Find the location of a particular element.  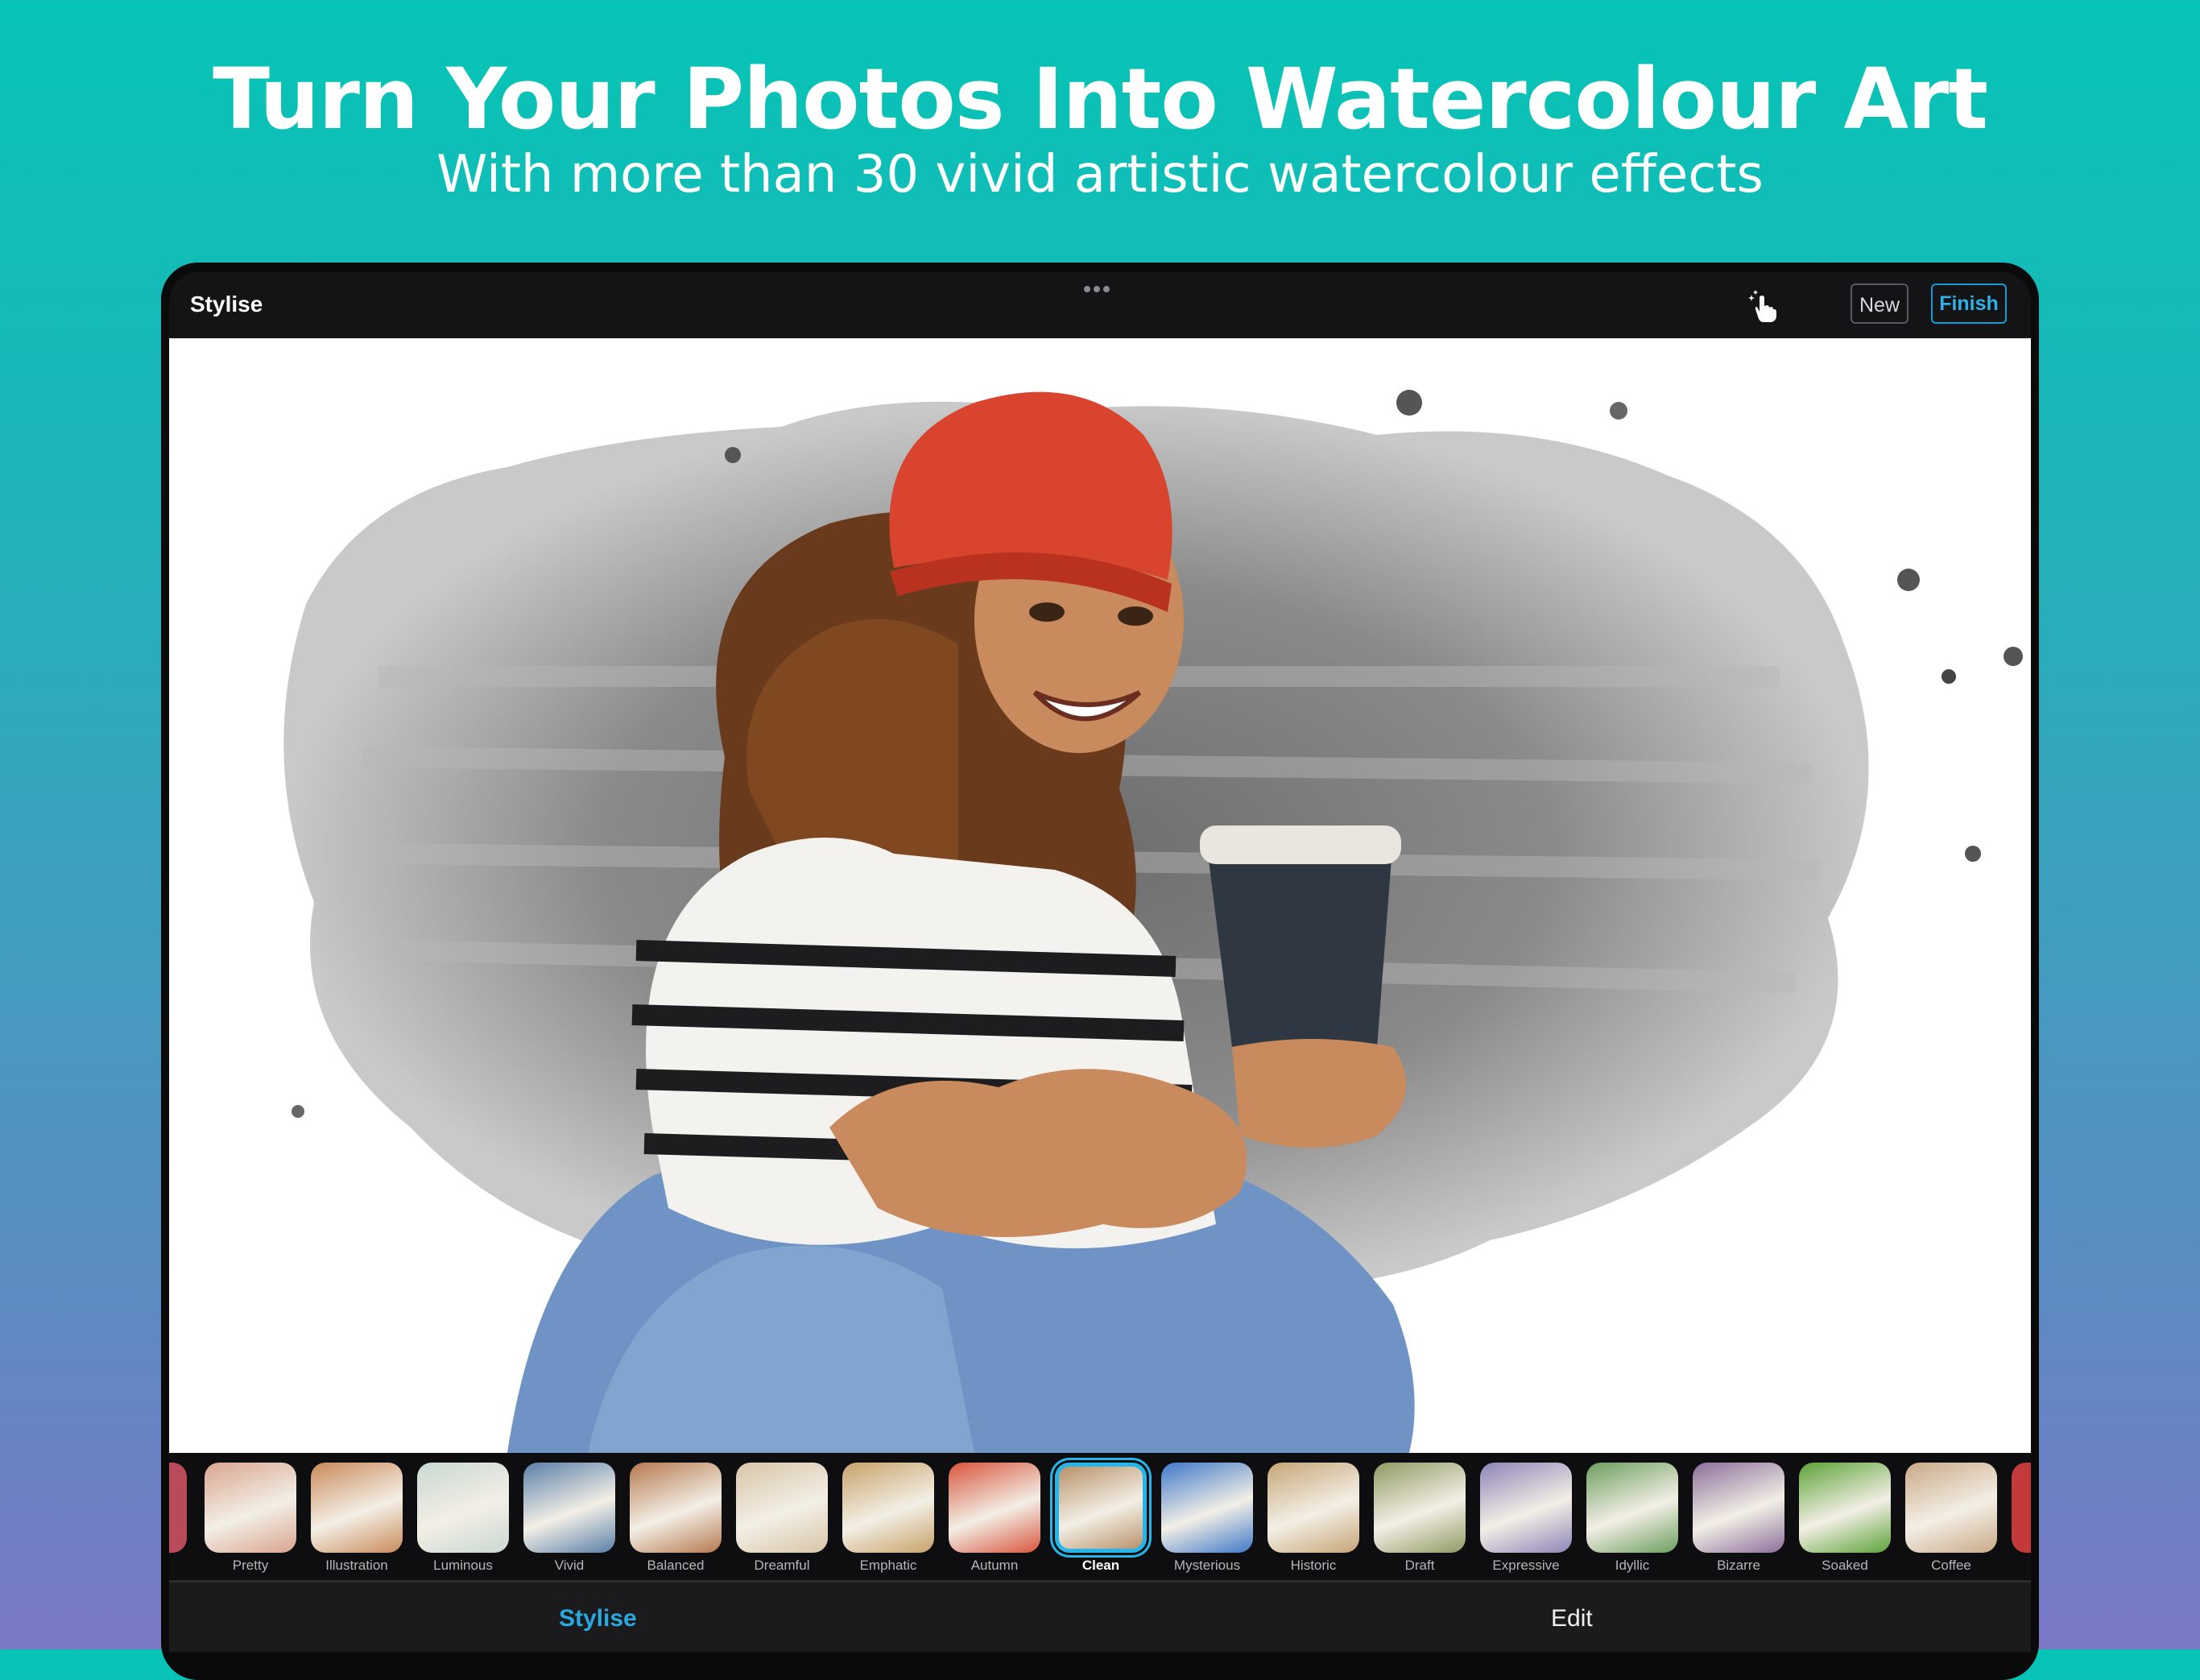

effect-thumbnail-historic is located at coordinates (1313, 1508).